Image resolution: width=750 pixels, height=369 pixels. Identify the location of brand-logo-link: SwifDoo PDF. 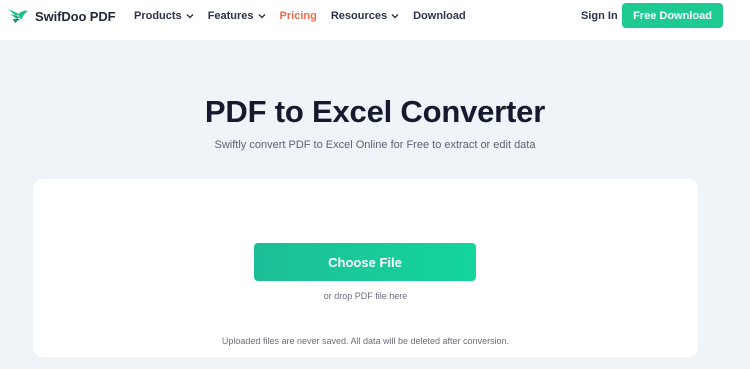
(61, 16).